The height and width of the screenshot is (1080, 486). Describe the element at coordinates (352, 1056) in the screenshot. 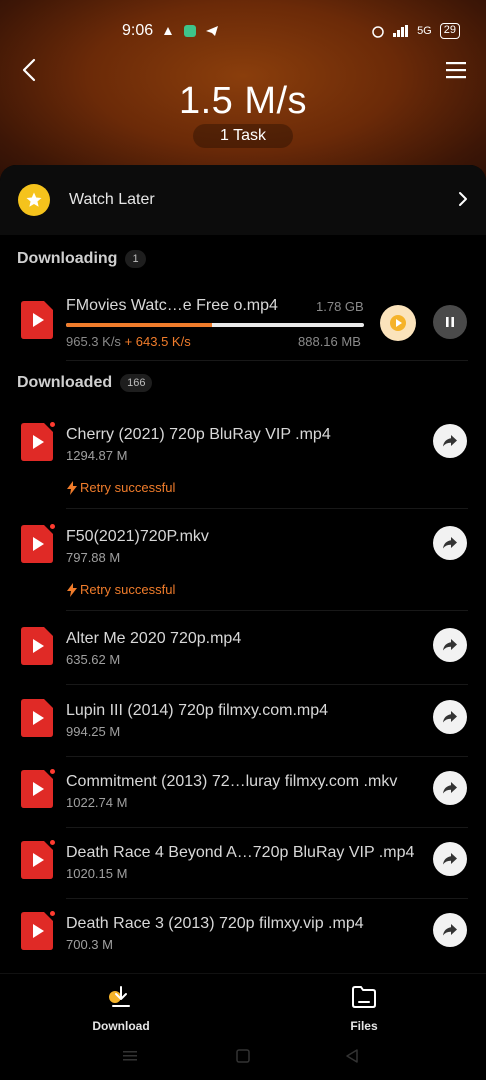

I see `back-nav-icon` at that location.